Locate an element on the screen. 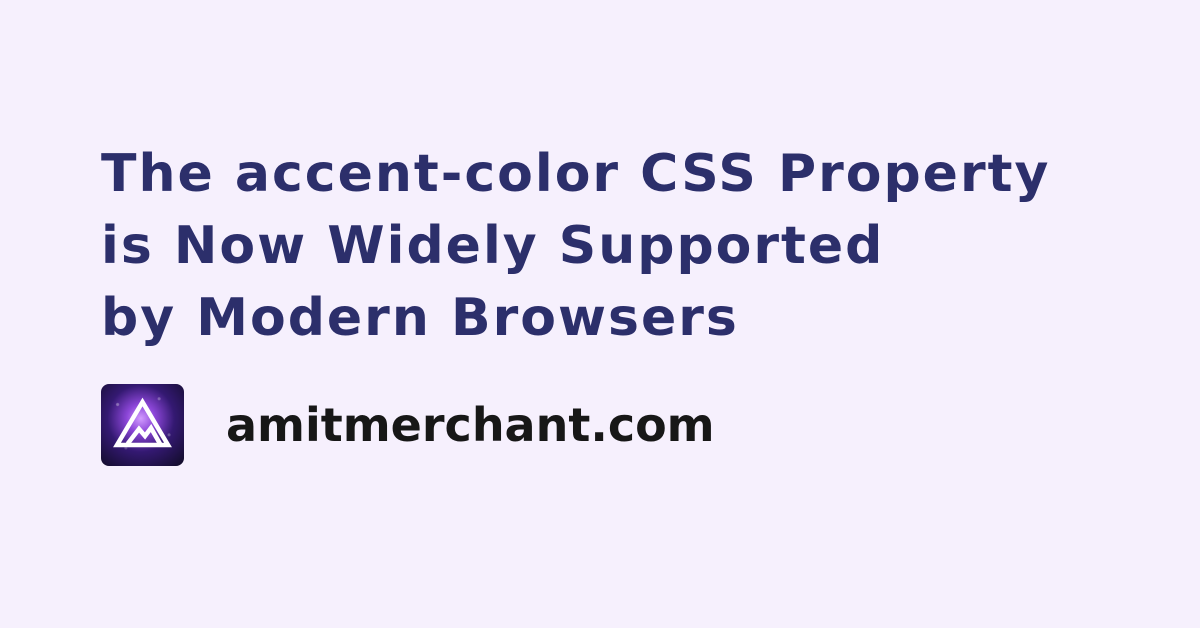  mountain-triangle-icon is located at coordinates (142, 422).